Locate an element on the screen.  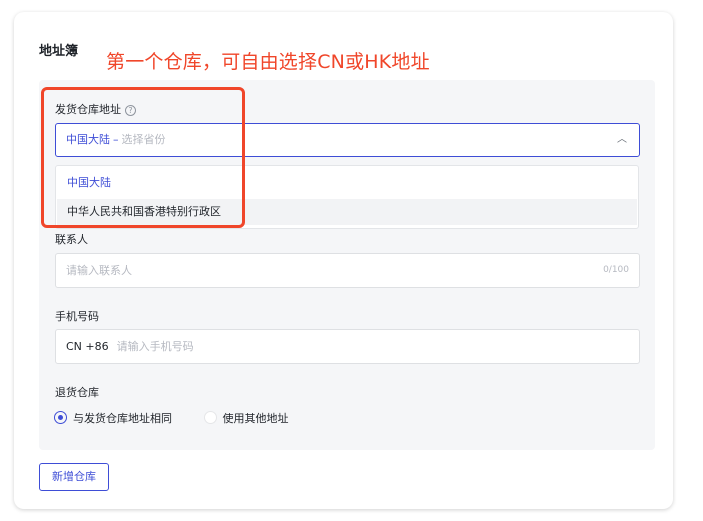
annotation-text: 第一个仓库，可自由选择CN或HK地址 is located at coordinates (268, 62).